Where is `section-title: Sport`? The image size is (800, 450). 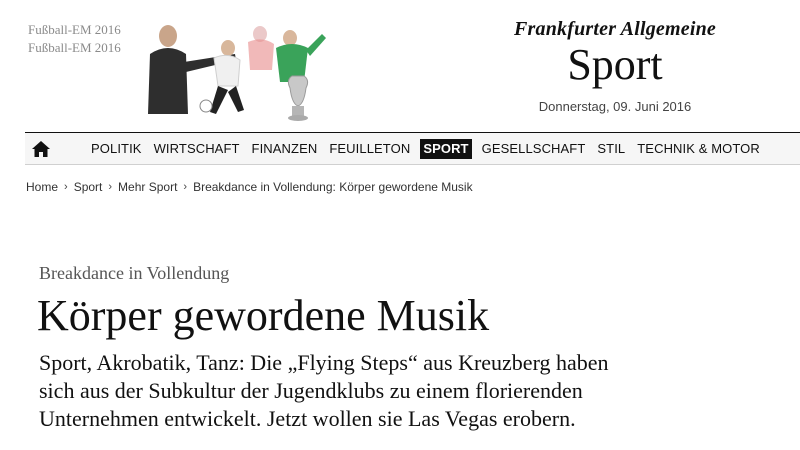
section-title: Sport is located at coordinates (615, 65).